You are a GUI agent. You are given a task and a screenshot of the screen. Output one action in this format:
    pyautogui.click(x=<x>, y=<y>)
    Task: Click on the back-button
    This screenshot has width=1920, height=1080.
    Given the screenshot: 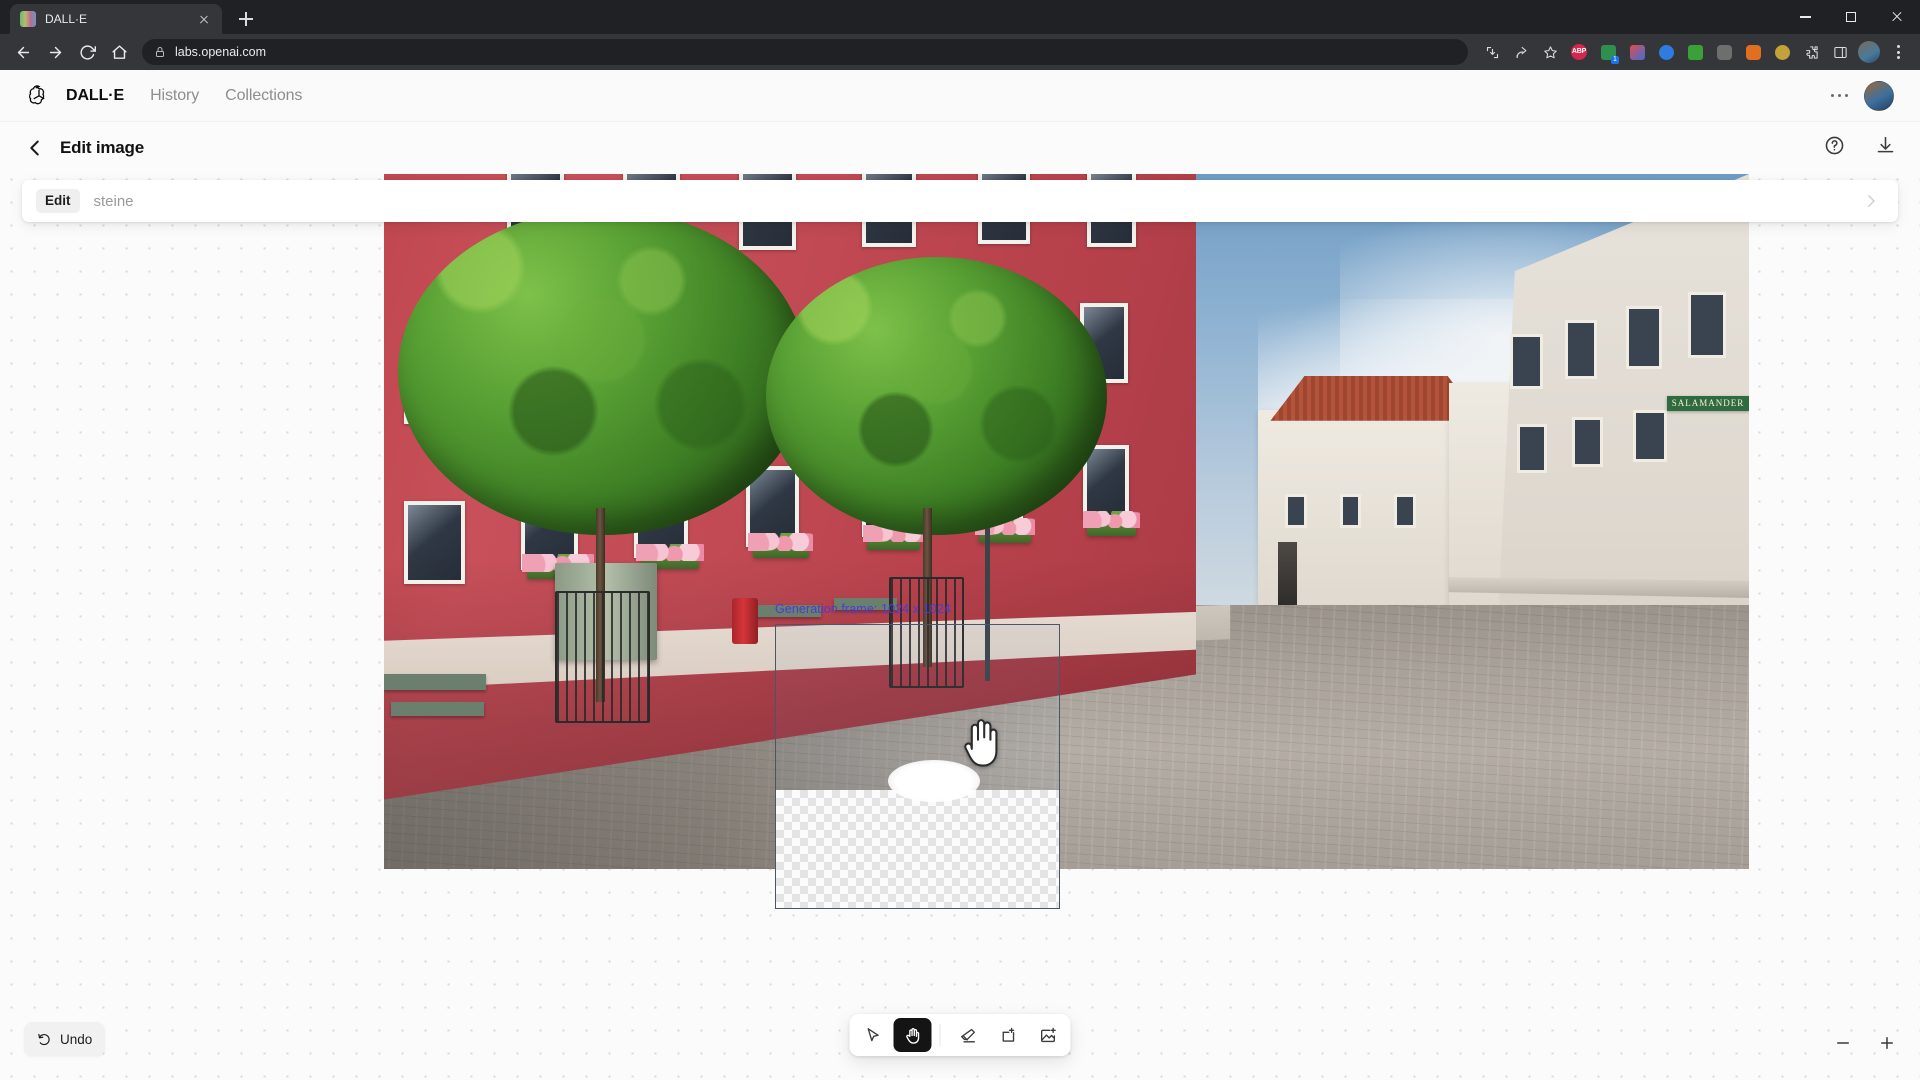 What is the action you would take?
    pyautogui.click(x=23, y=52)
    